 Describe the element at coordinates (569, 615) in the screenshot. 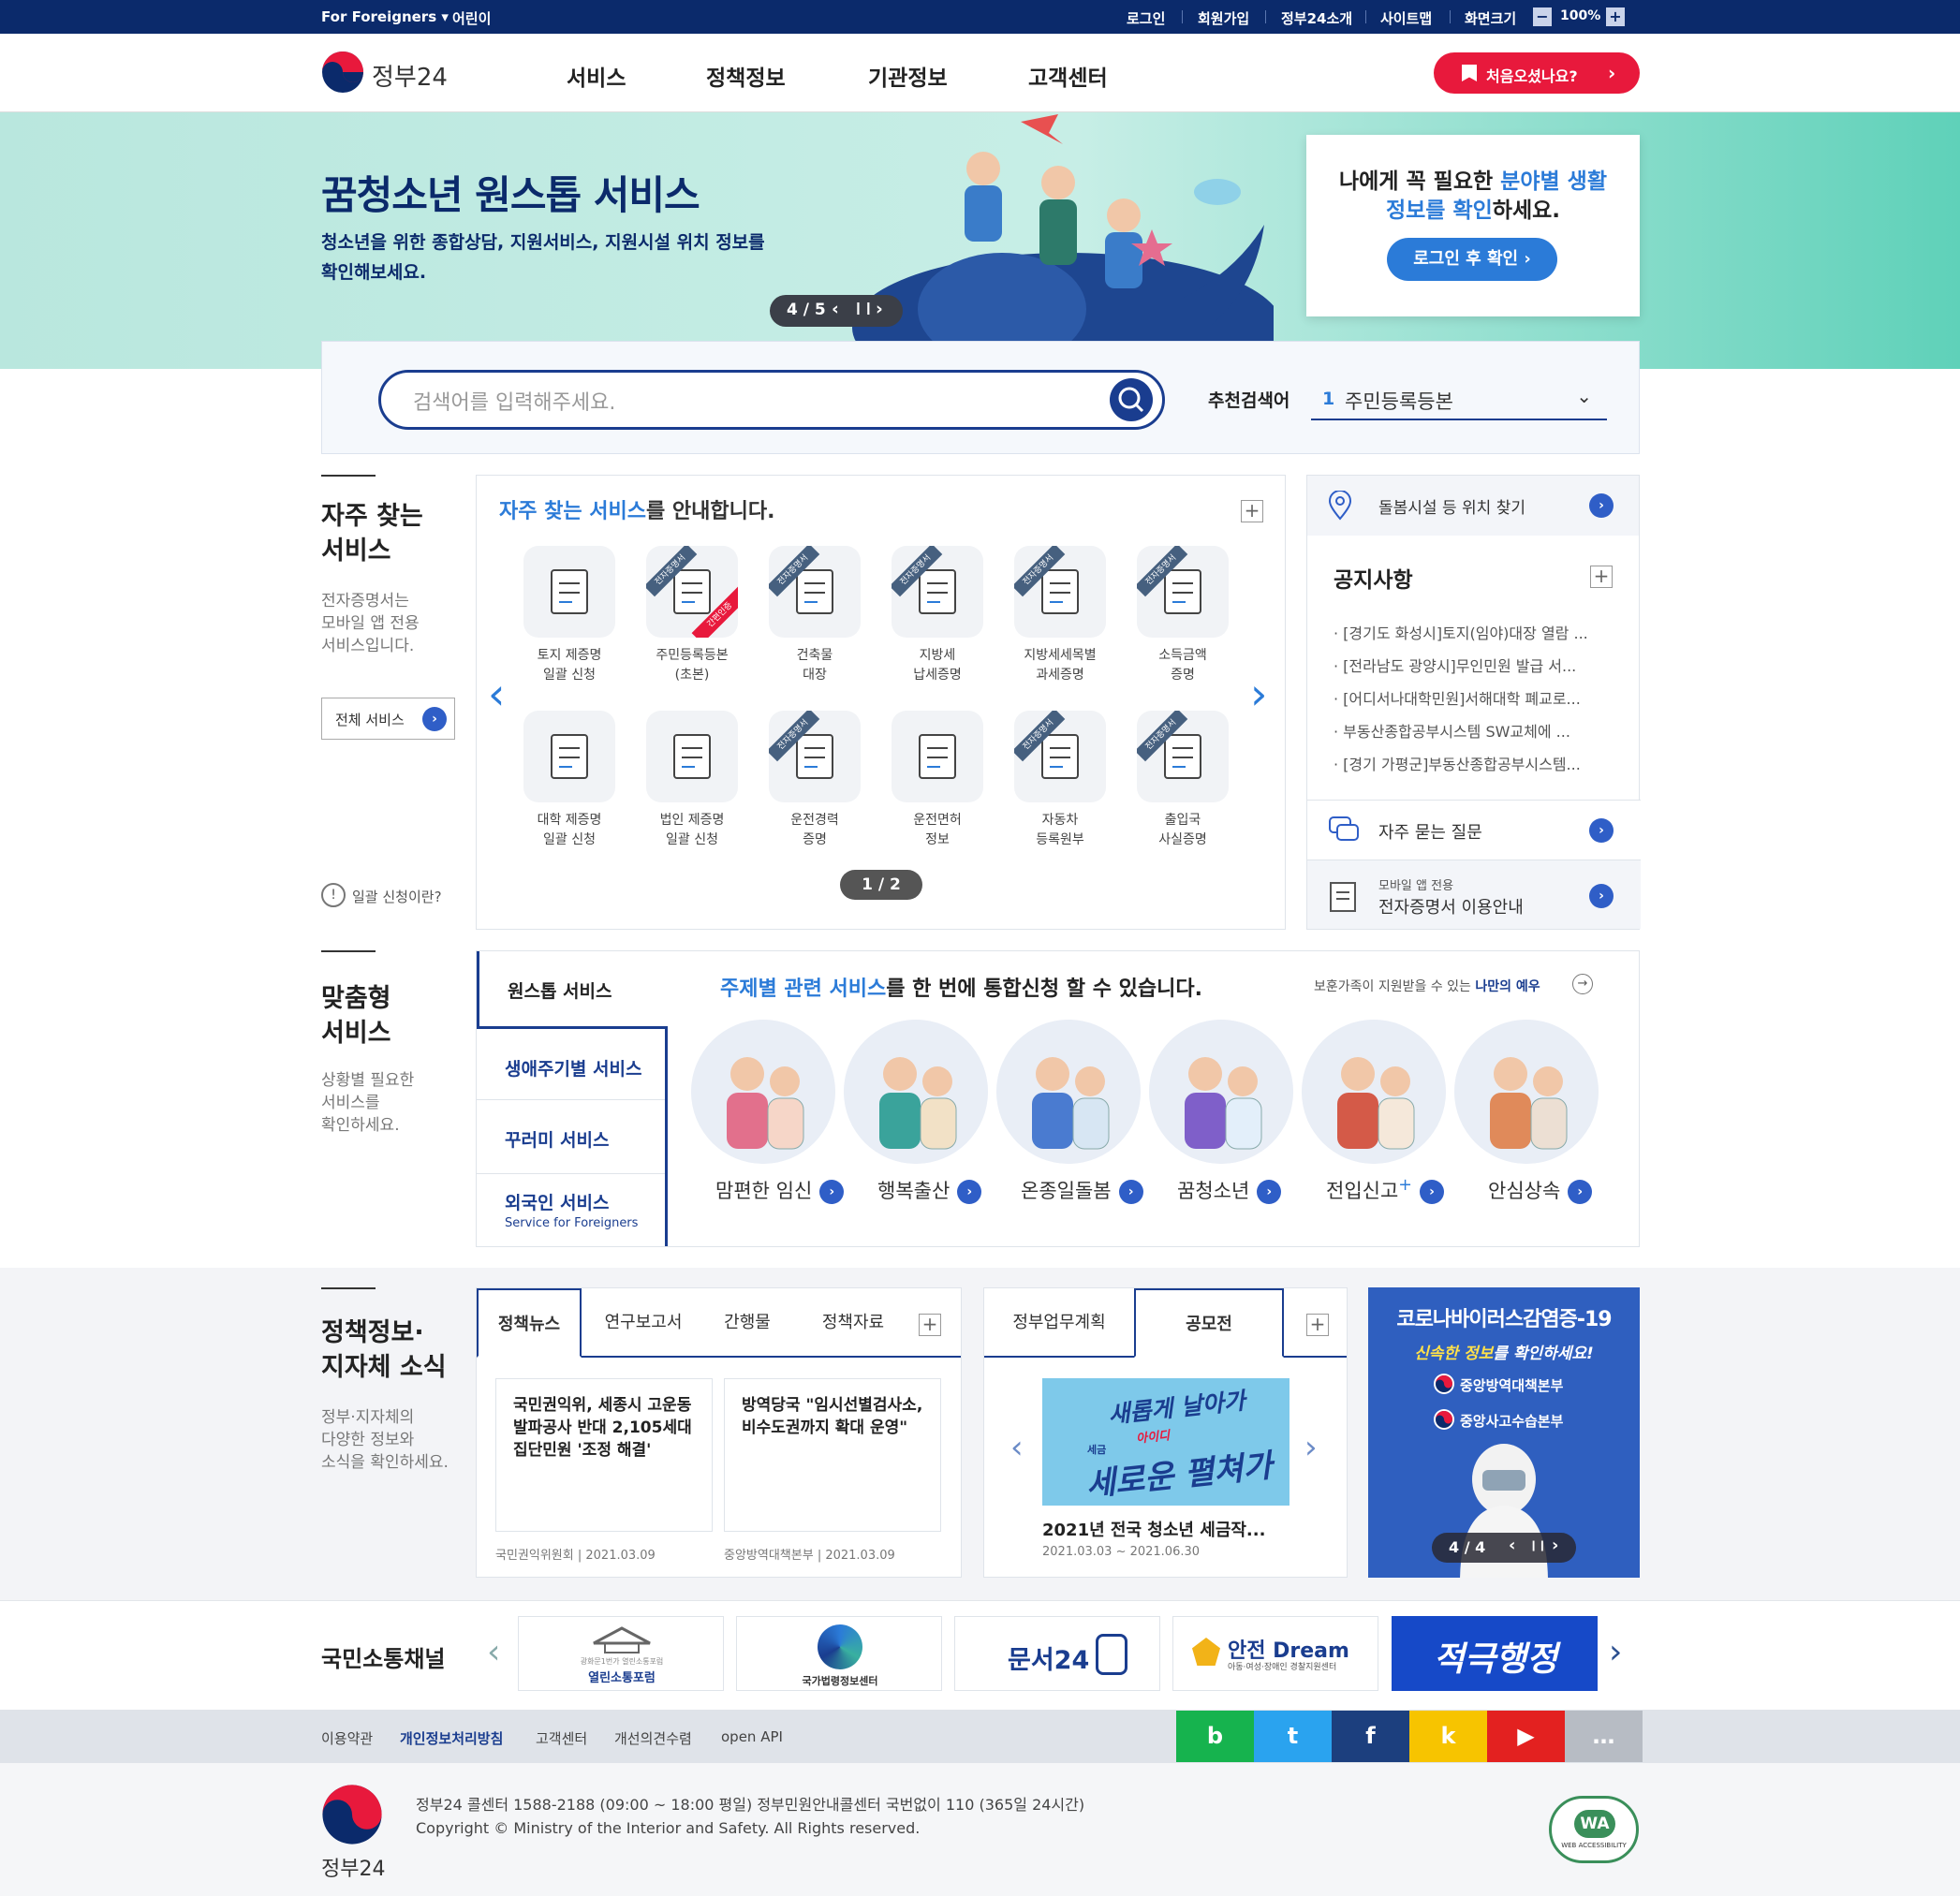

I see `service-item-land-cert: 토지 제증명 일괄 신청` at that location.